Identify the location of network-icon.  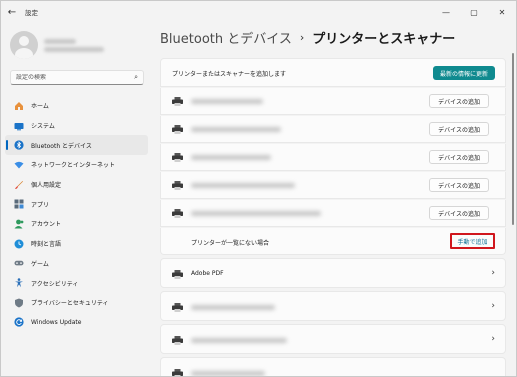
(19, 165).